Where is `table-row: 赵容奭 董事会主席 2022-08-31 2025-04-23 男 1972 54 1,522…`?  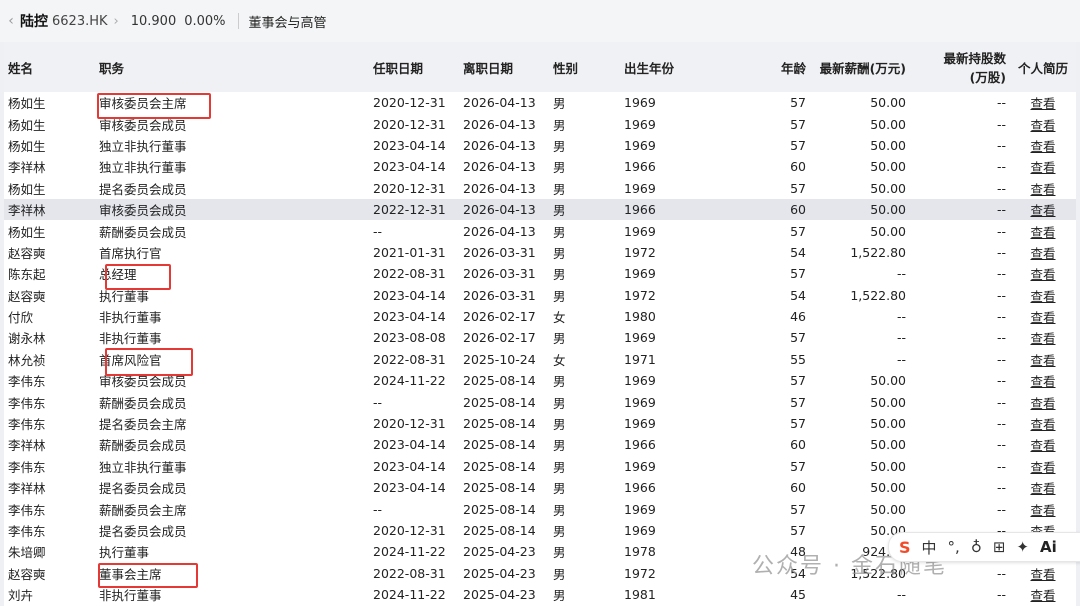 table-row: 赵容奭 董事会主席 2022-08-31 2025-04-23 男 1972 54 1,522… is located at coordinates (540, 573).